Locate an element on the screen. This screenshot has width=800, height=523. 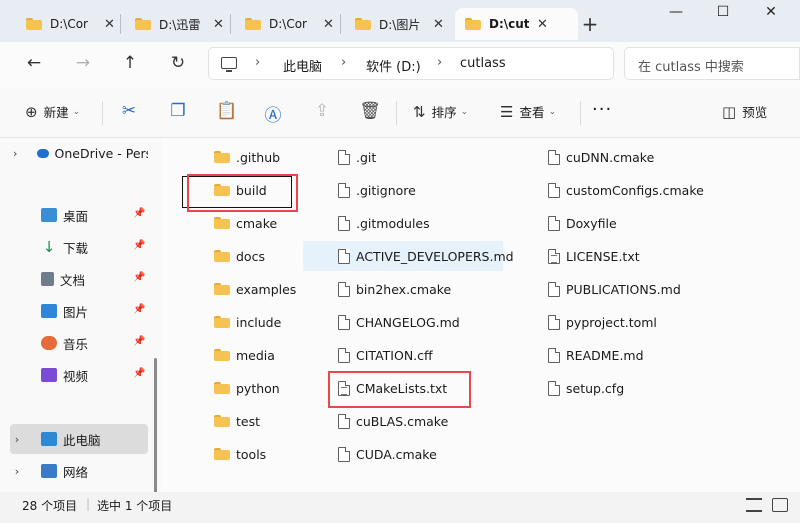
view-button: ☰ 查看 ⌄ is located at coordinates (528, 111).